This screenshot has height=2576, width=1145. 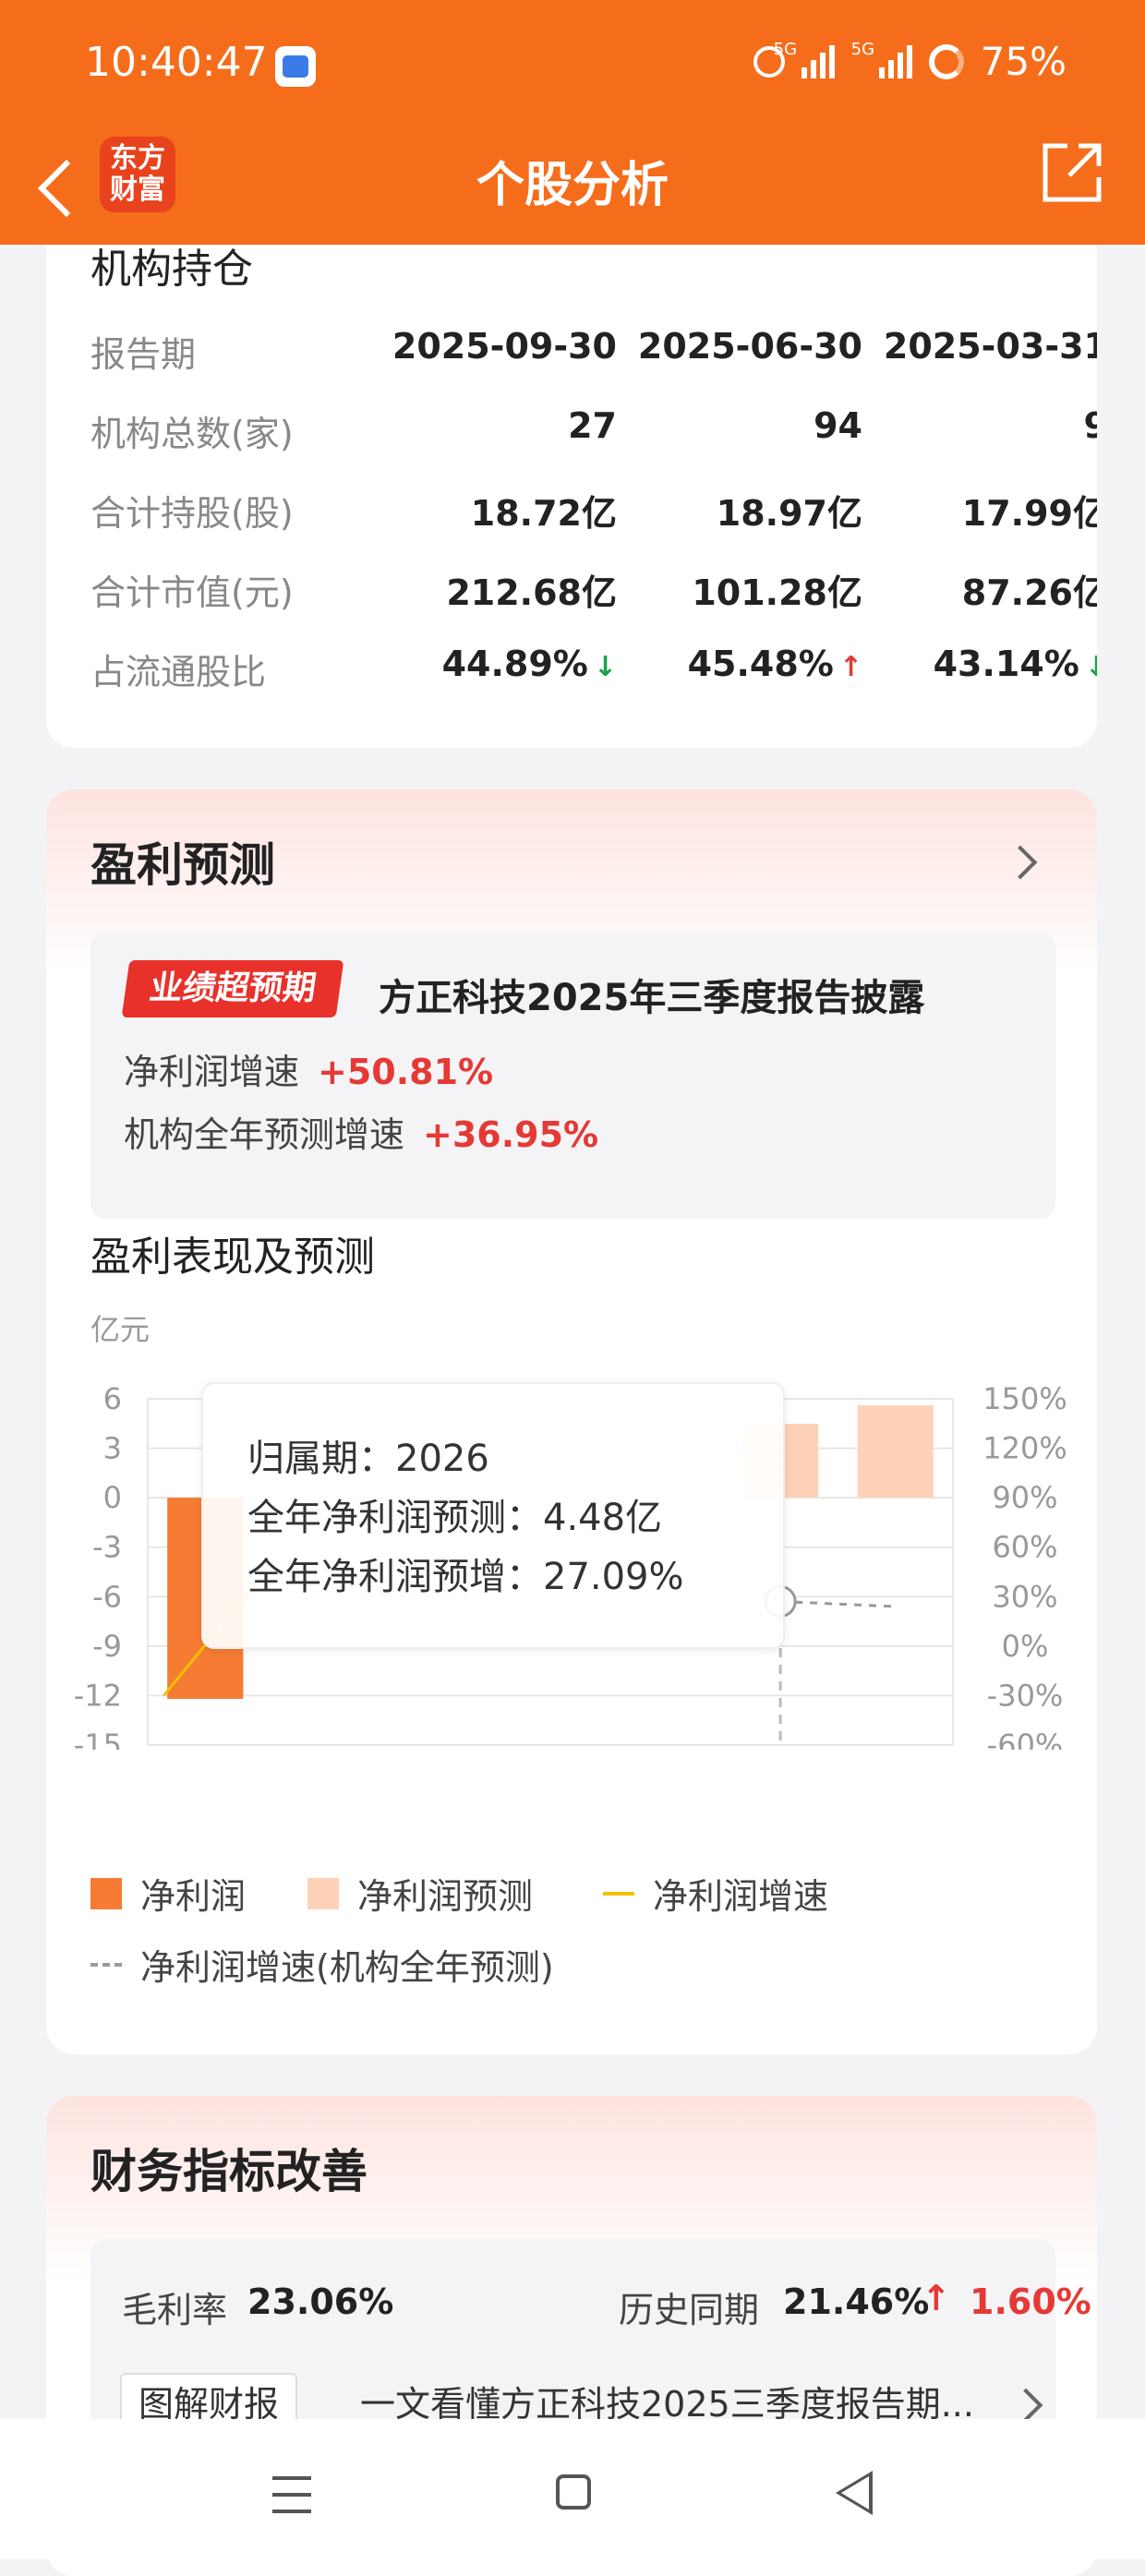 What do you see at coordinates (175, 2310) in the screenshot?
I see `gross-margin-label: 毛利率` at bounding box center [175, 2310].